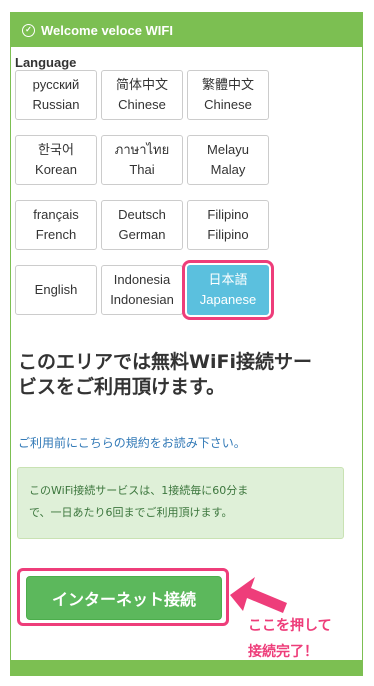 The width and height of the screenshot is (374, 686). What do you see at coordinates (56, 84) in the screenshot?
I see `lang-native-label: русский` at bounding box center [56, 84].